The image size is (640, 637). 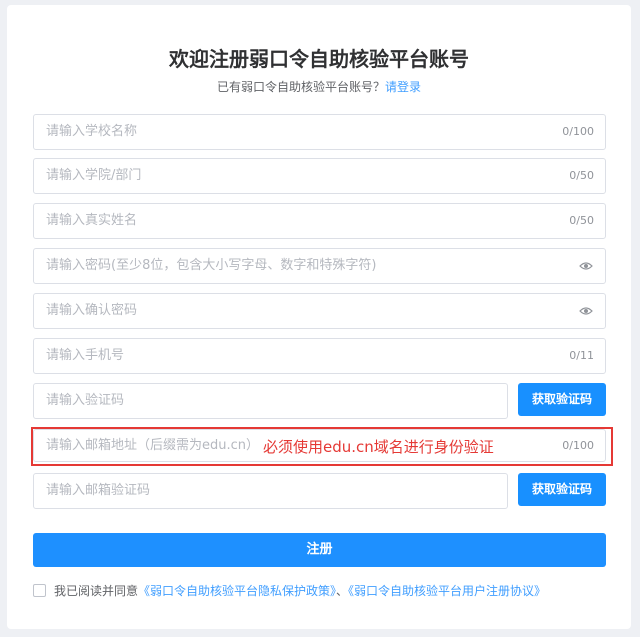 What do you see at coordinates (319, 356) in the screenshot?
I see `phone-input: 请输入手机号 0/11` at bounding box center [319, 356].